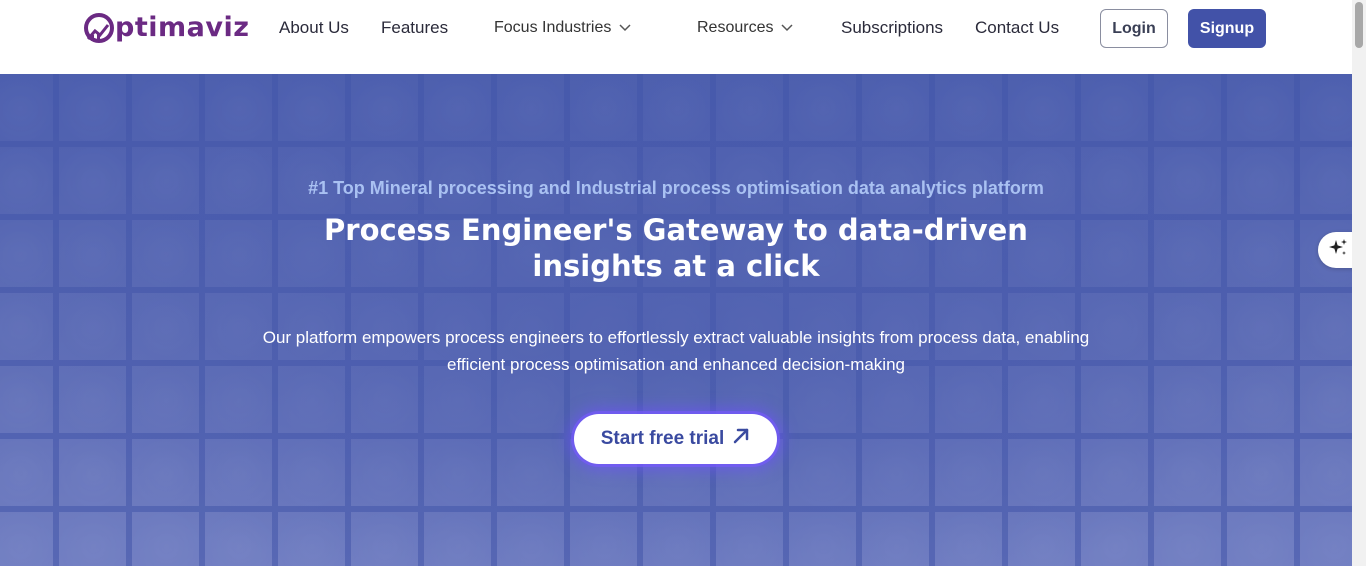 The height and width of the screenshot is (566, 1366). I want to click on nav-features: Features, so click(414, 28).